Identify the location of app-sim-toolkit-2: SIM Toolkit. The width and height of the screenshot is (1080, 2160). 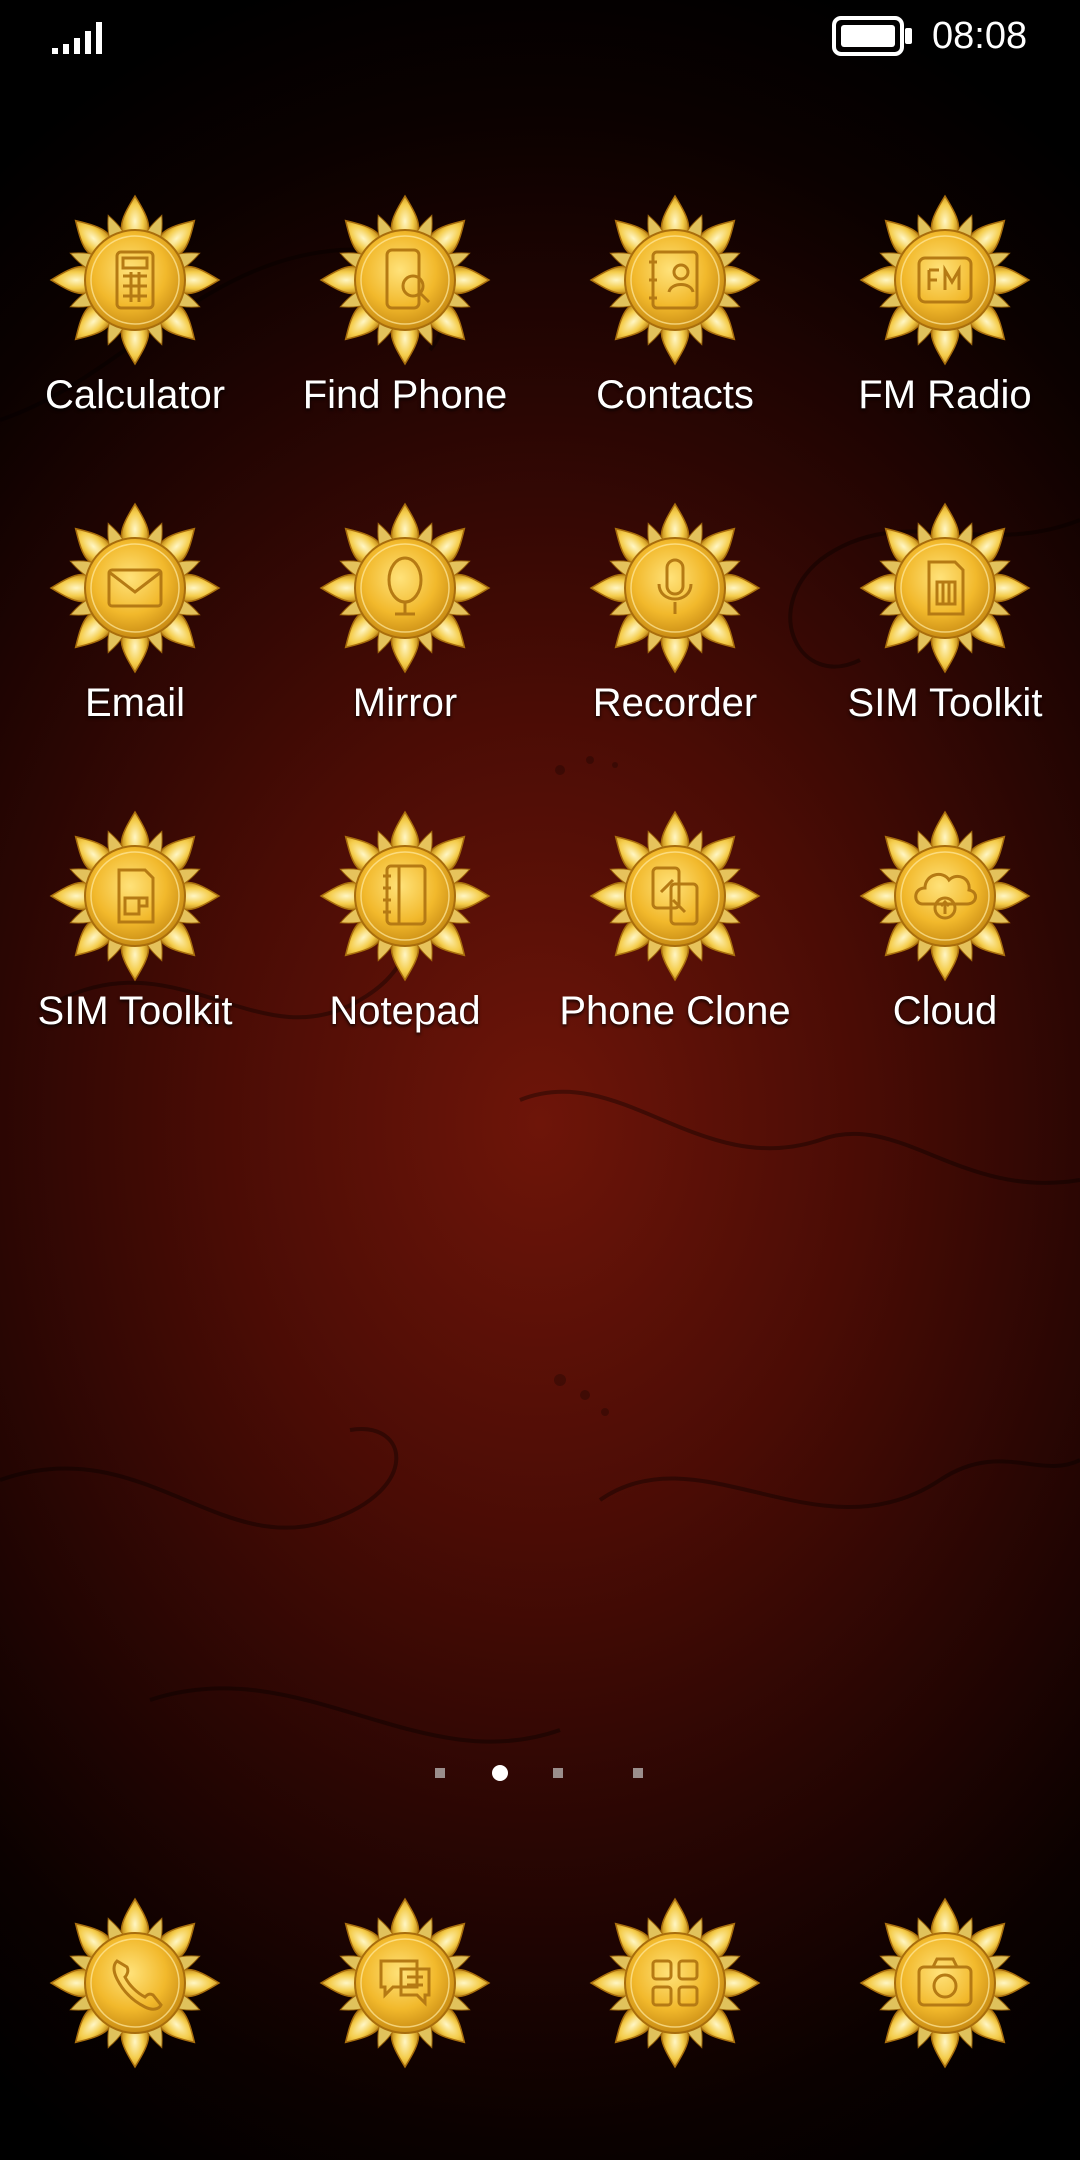
(135, 938).